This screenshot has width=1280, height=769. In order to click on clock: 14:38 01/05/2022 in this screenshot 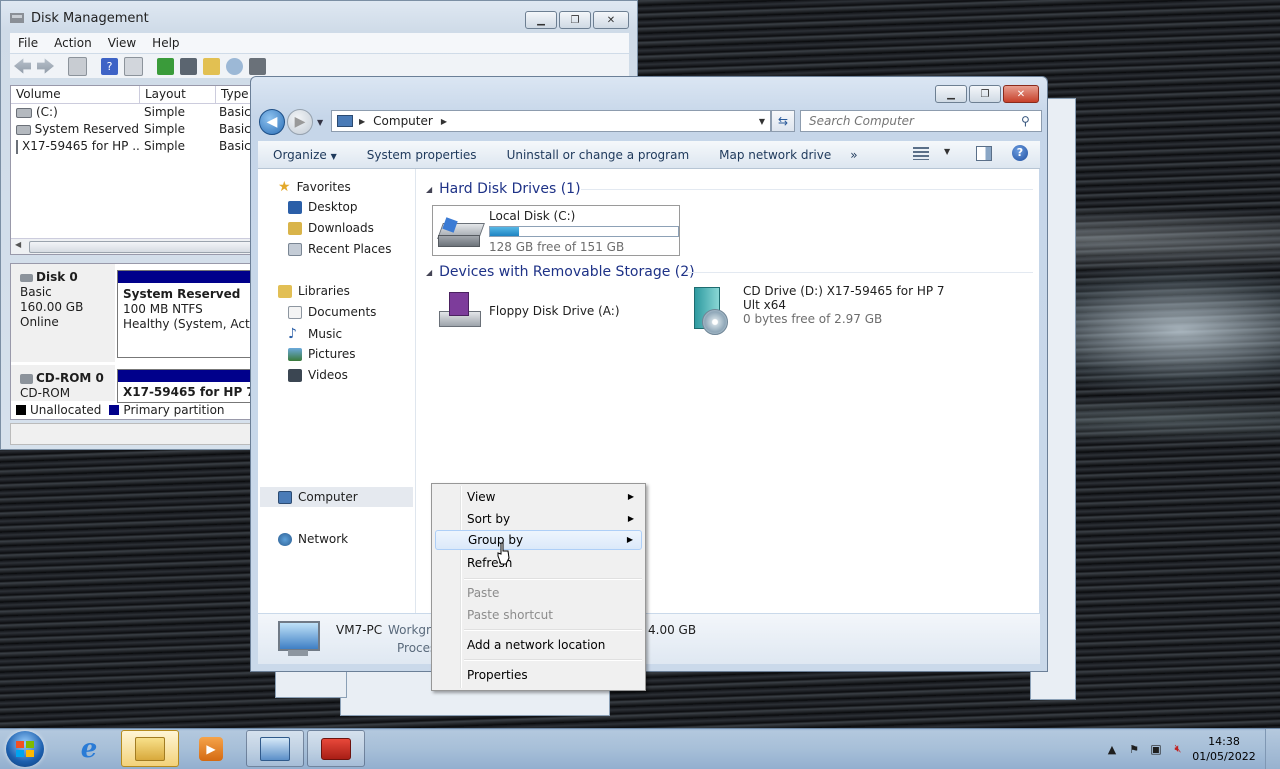, I will do `click(1224, 749)`.